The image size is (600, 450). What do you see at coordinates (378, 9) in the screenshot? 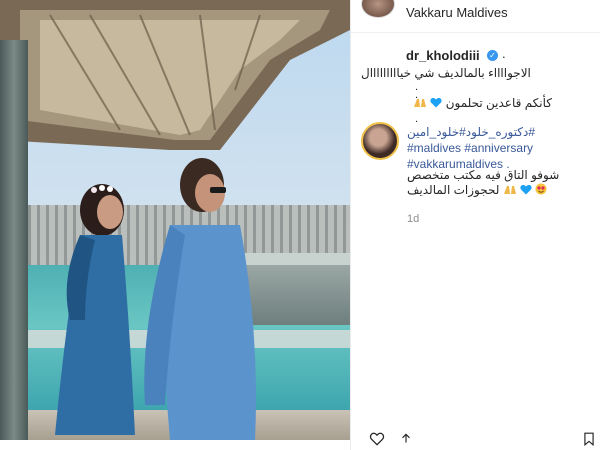
I see `author-avatar` at bounding box center [378, 9].